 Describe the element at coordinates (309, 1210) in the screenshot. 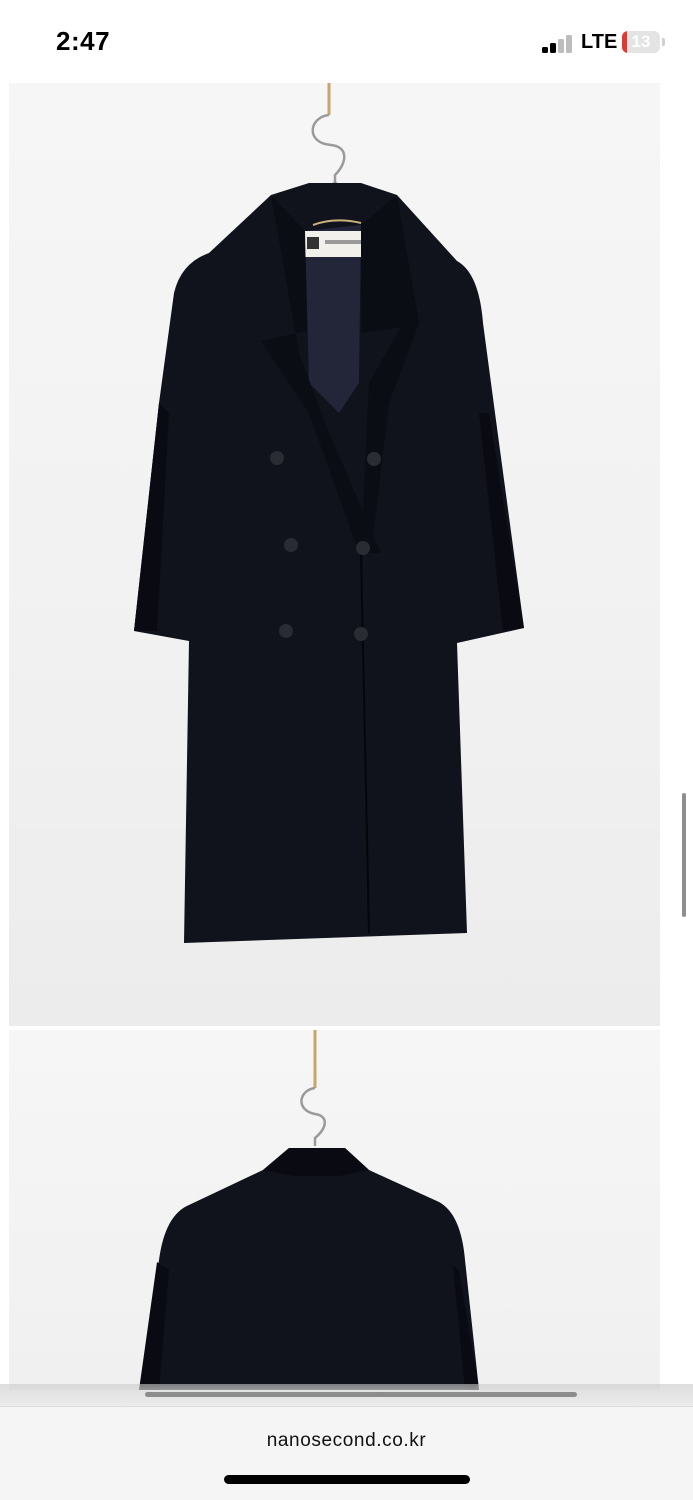

I see `coat-back-image` at that location.